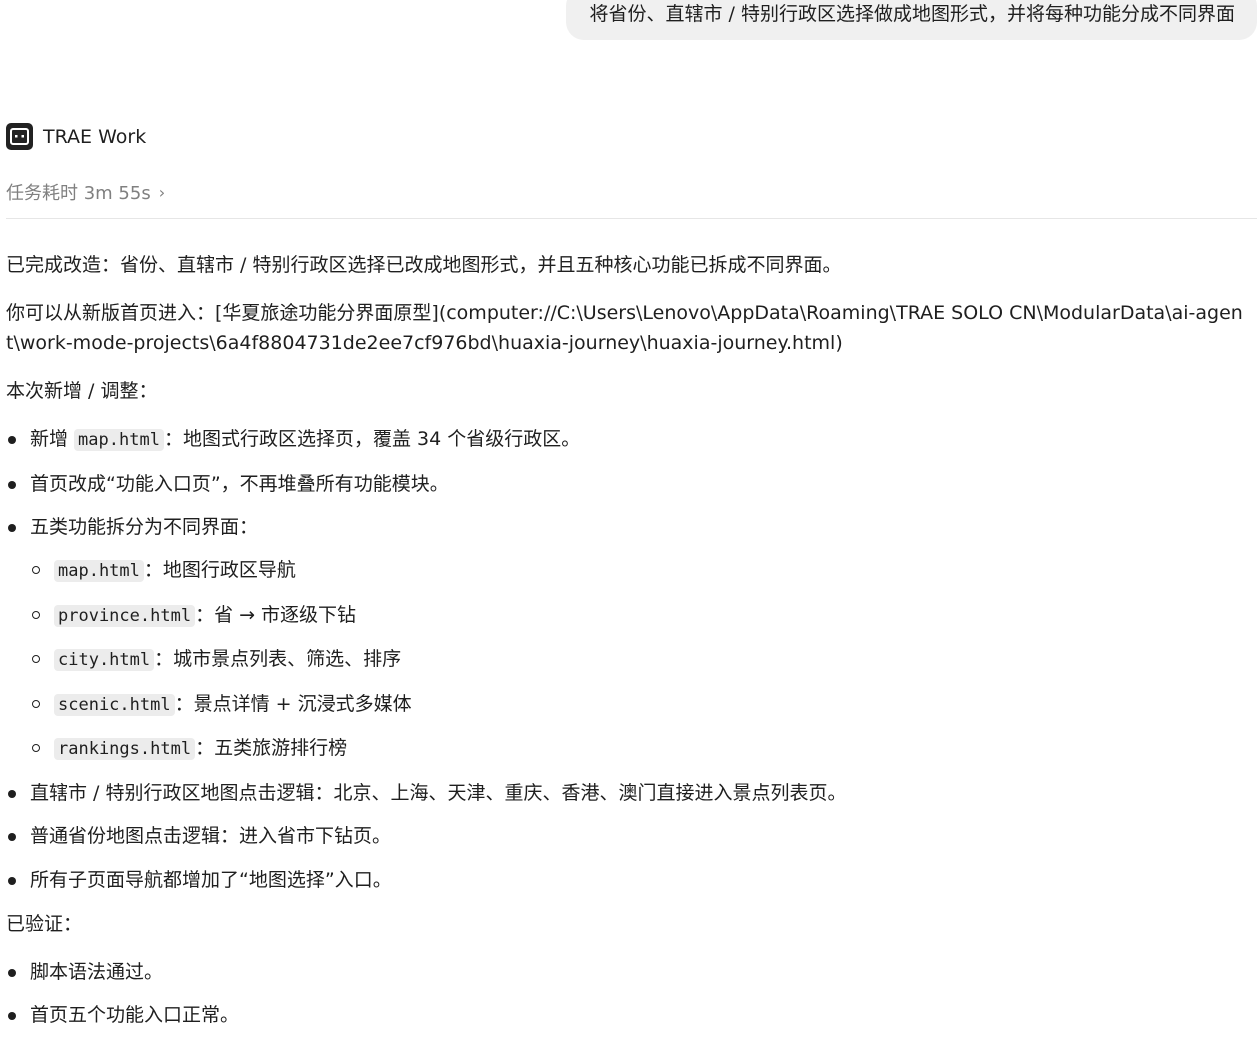 The height and width of the screenshot is (1045, 1257). What do you see at coordinates (95, 136) in the screenshot?
I see `agent-name: TRAE Work` at bounding box center [95, 136].